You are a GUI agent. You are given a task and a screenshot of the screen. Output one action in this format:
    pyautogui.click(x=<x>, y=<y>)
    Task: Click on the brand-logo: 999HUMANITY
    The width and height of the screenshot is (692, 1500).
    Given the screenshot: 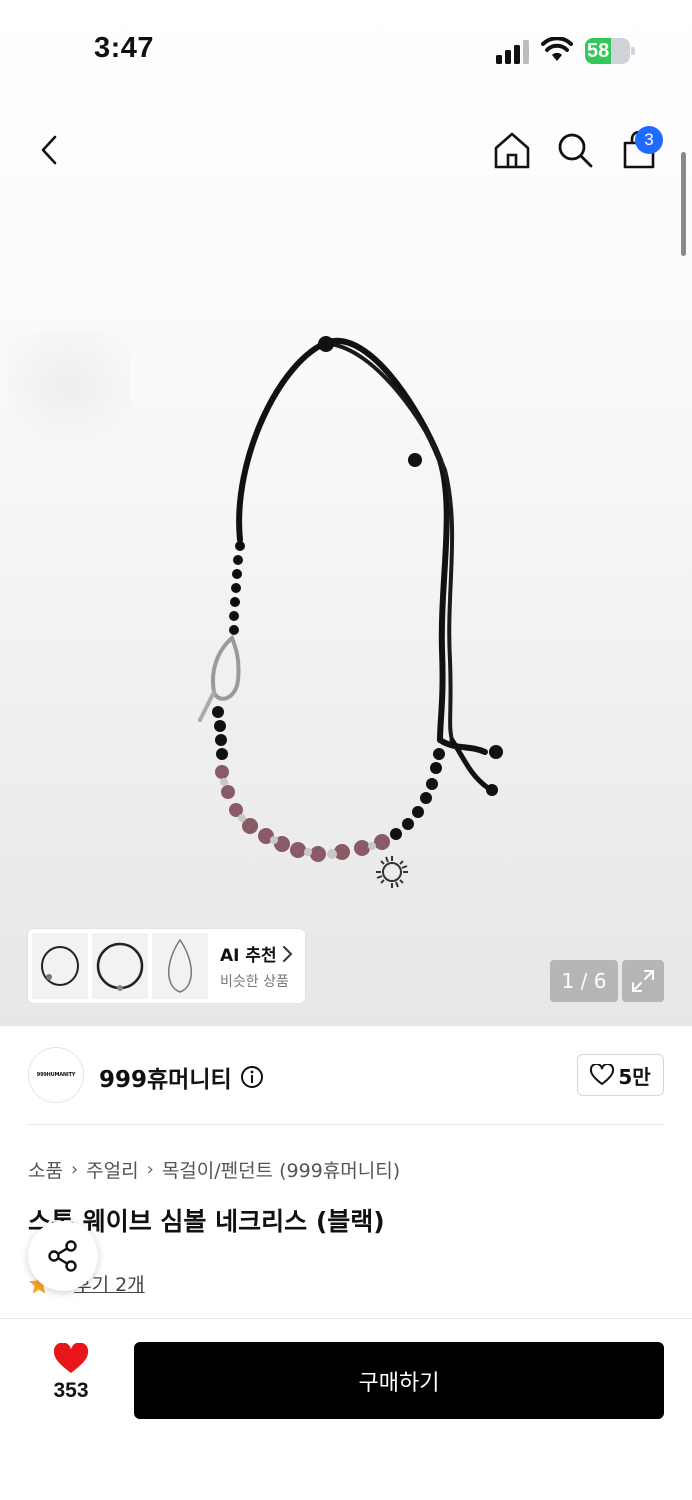 What is the action you would take?
    pyautogui.click(x=56, y=1075)
    